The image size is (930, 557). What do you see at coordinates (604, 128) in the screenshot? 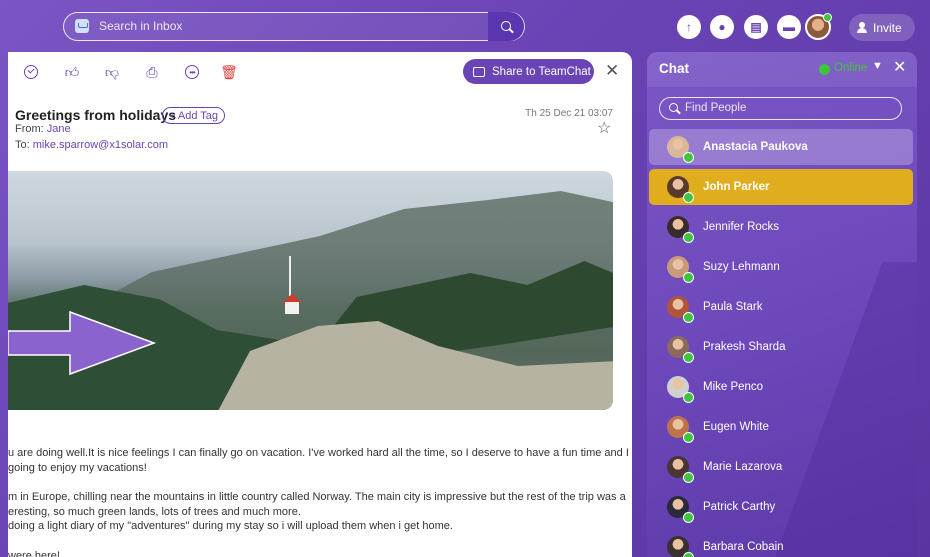
I see `star-icon: ☆` at bounding box center [604, 128].